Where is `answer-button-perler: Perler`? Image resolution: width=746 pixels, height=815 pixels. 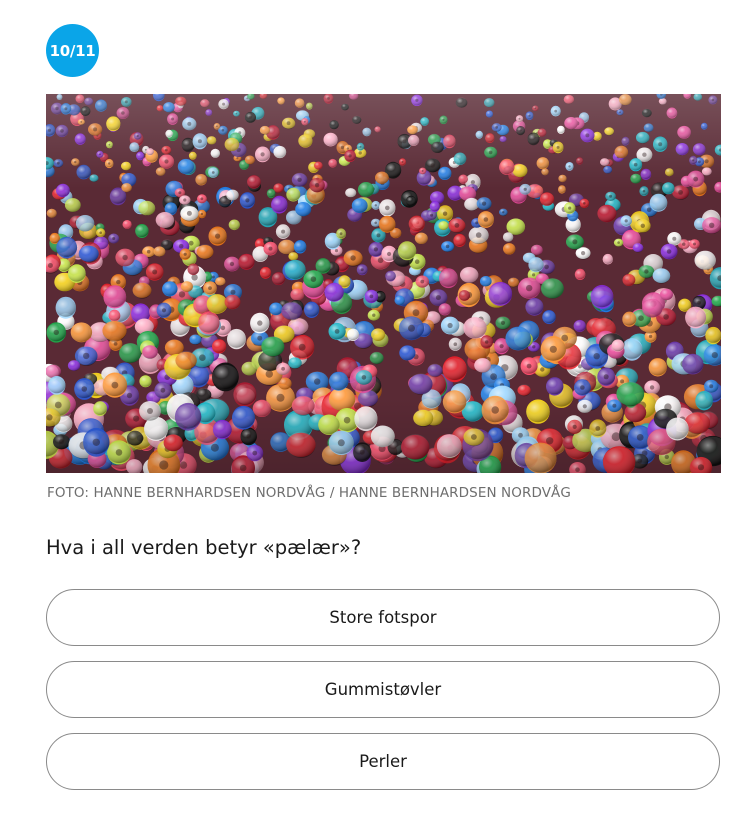 answer-button-perler: Perler is located at coordinates (383, 761).